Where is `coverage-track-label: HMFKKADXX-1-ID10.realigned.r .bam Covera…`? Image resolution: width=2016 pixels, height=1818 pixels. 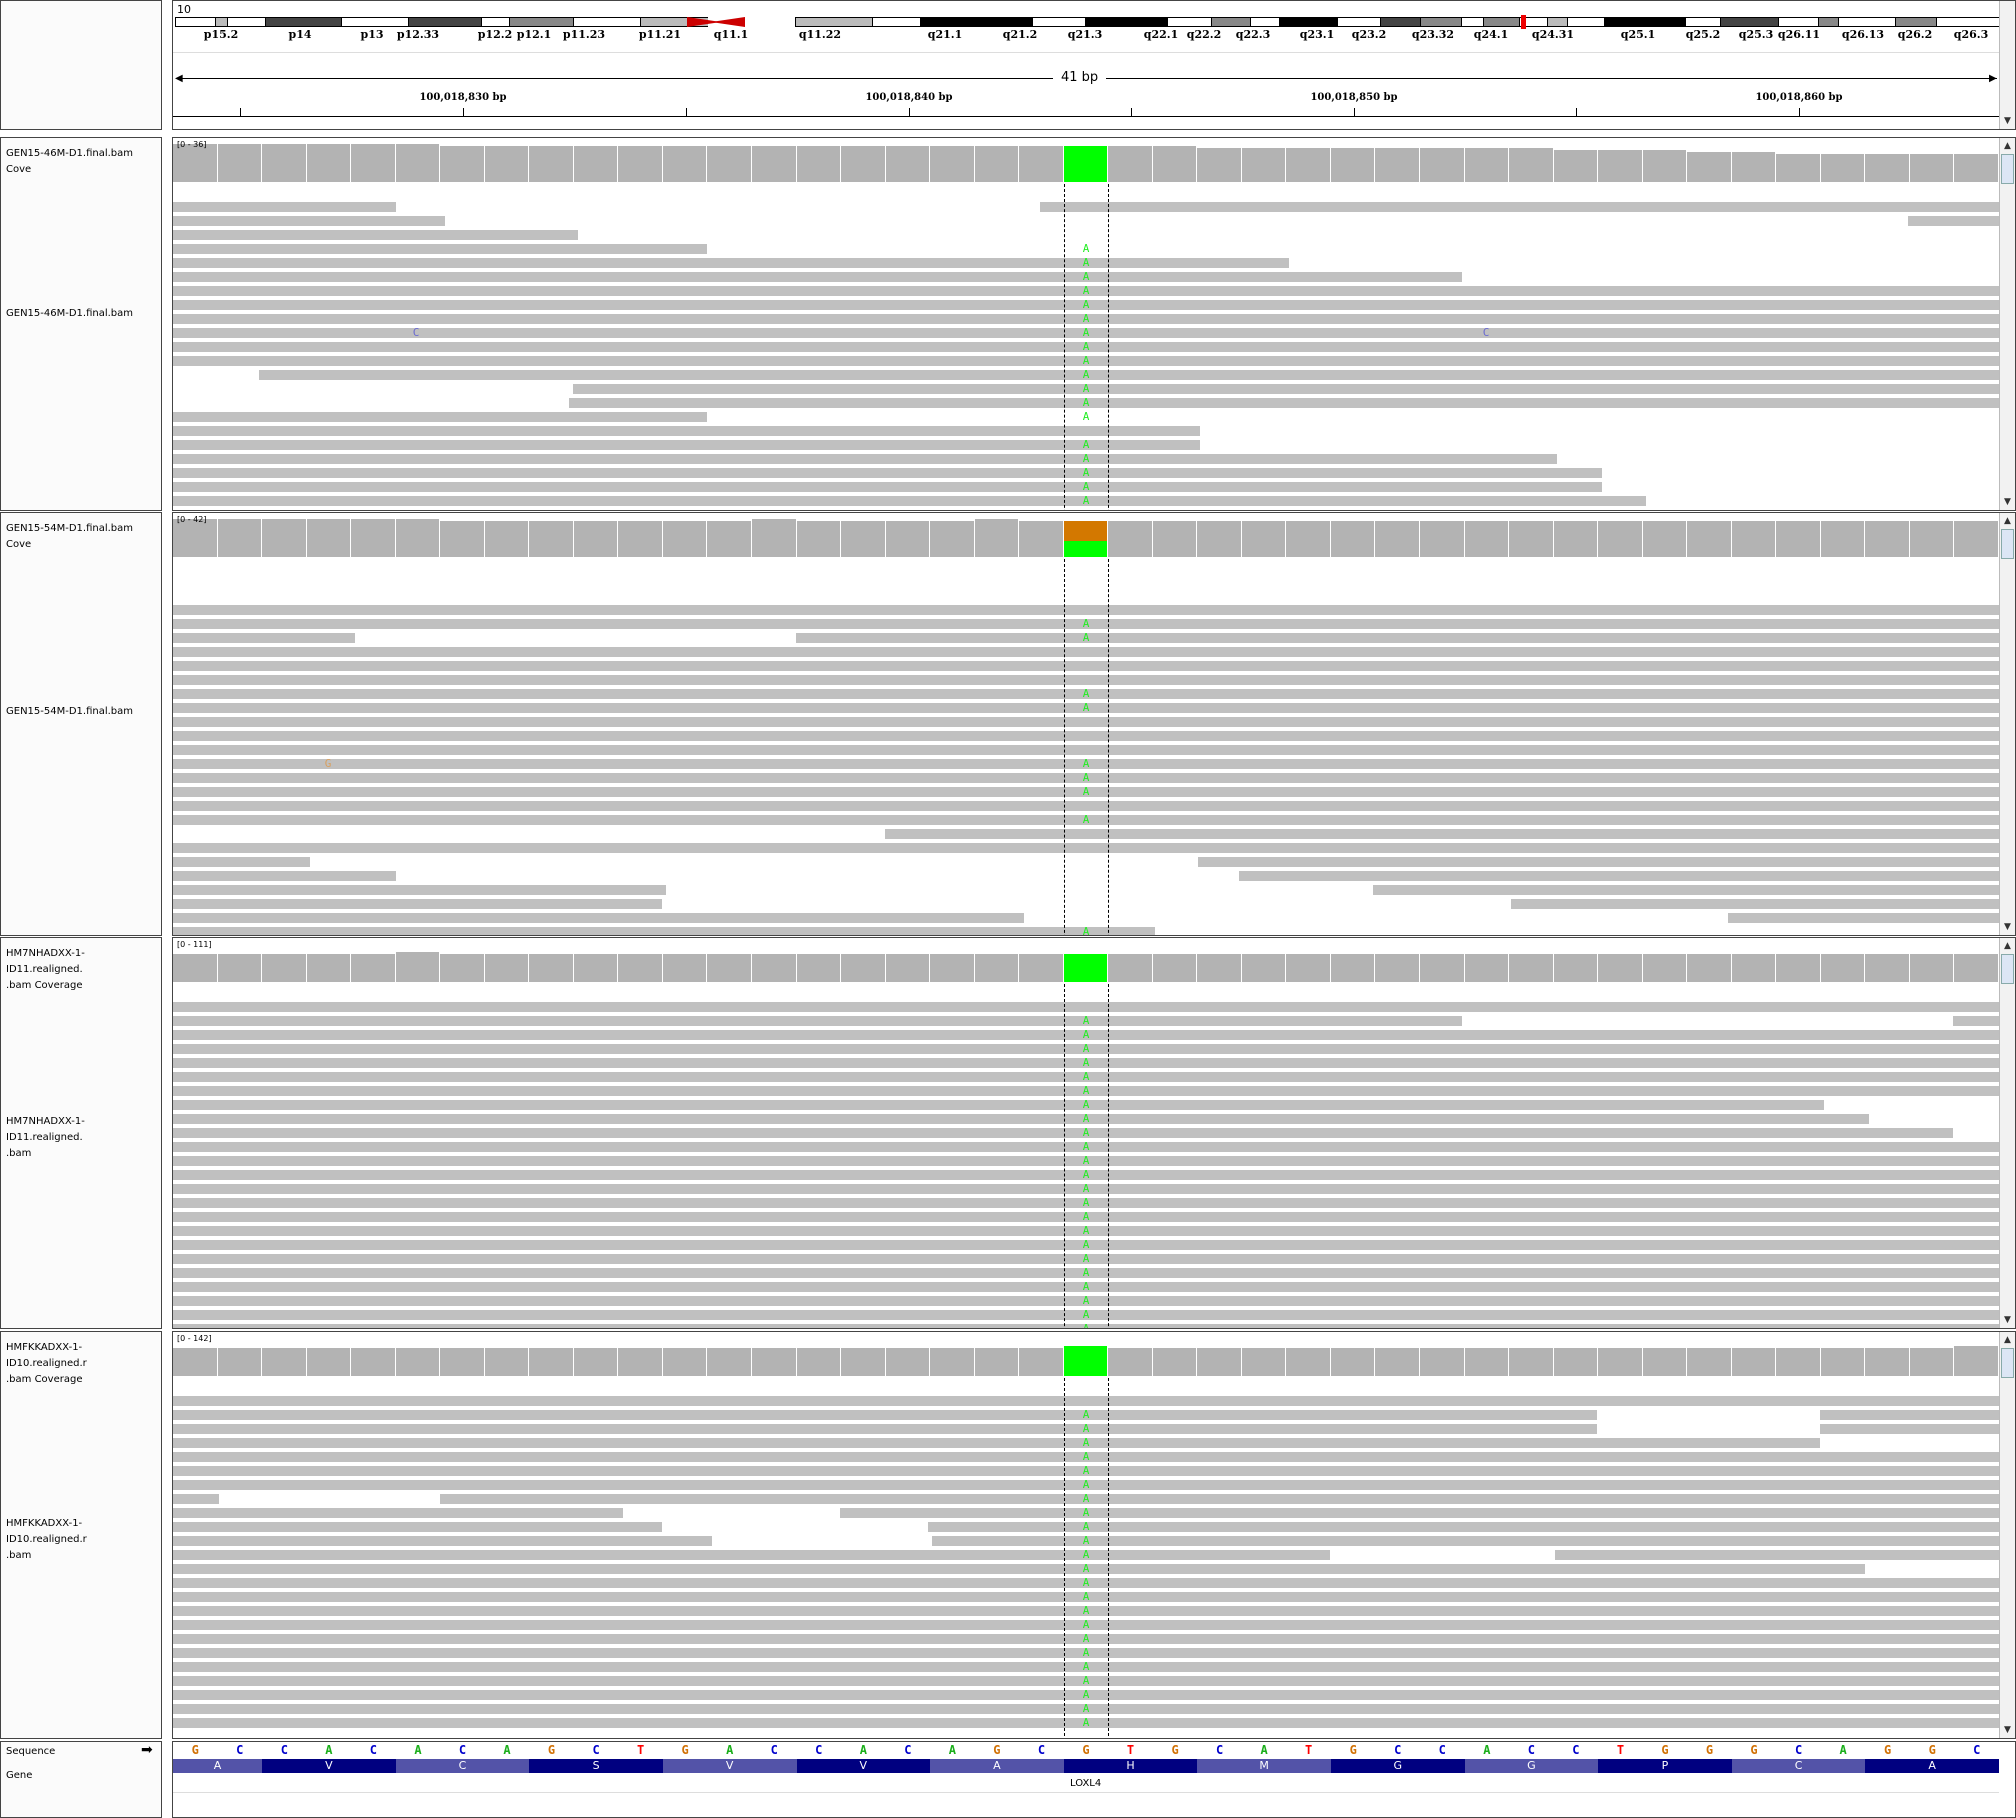 coverage-track-label: HMFKKADXX-1-ID10.realigned.r .bam Covera… is located at coordinates (83, 1364).